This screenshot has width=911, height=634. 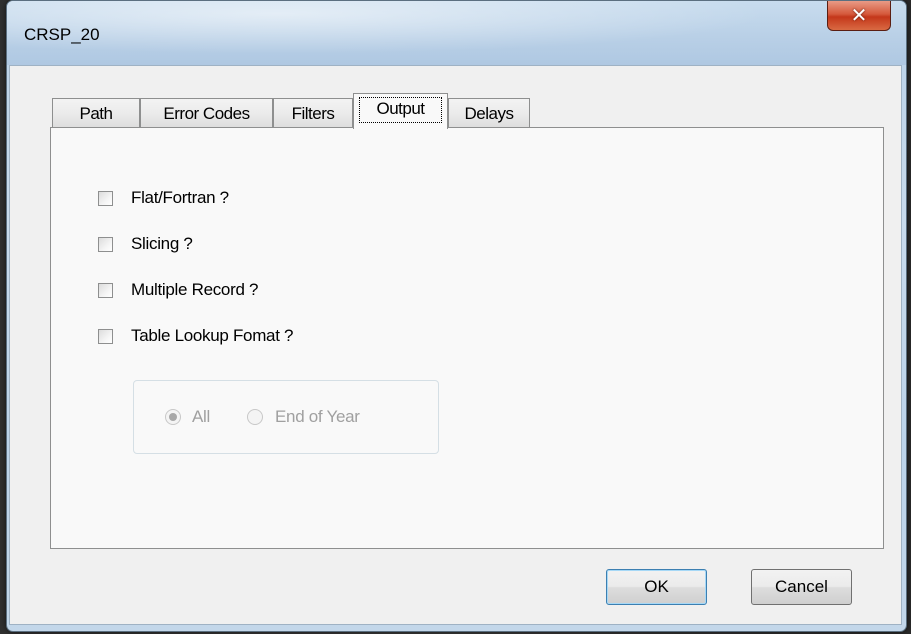 What do you see at coordinates (201, 416) in the screenshot?
I see `all-radio-label: All` at bounding box center [201, 416].